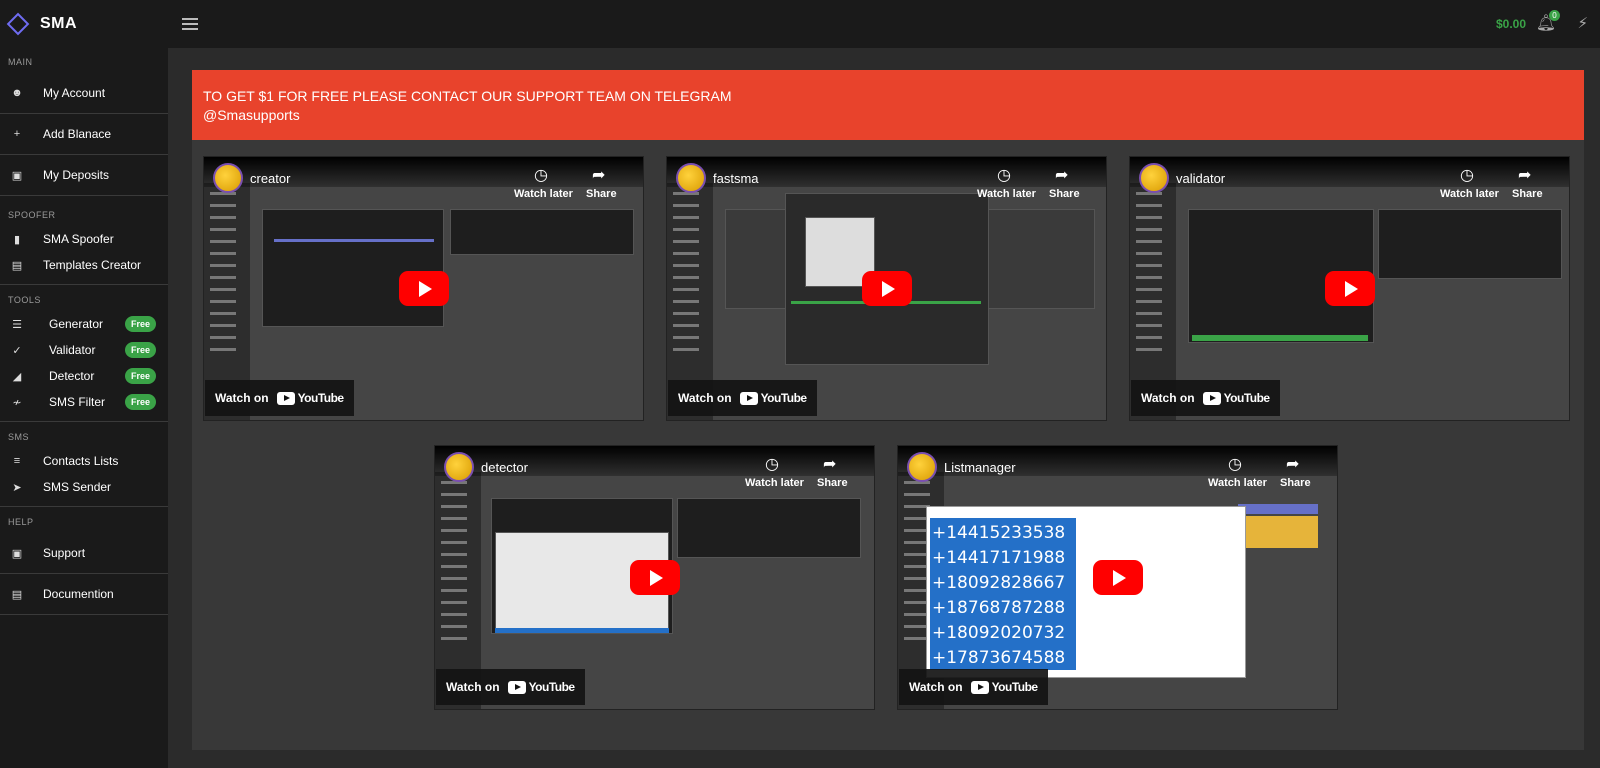 This screenshot has width=1600, height=768. What do you see at coordinates (84, 24) in the screenshot?
I see `brand: SMA` at bounding box center [84, 24].